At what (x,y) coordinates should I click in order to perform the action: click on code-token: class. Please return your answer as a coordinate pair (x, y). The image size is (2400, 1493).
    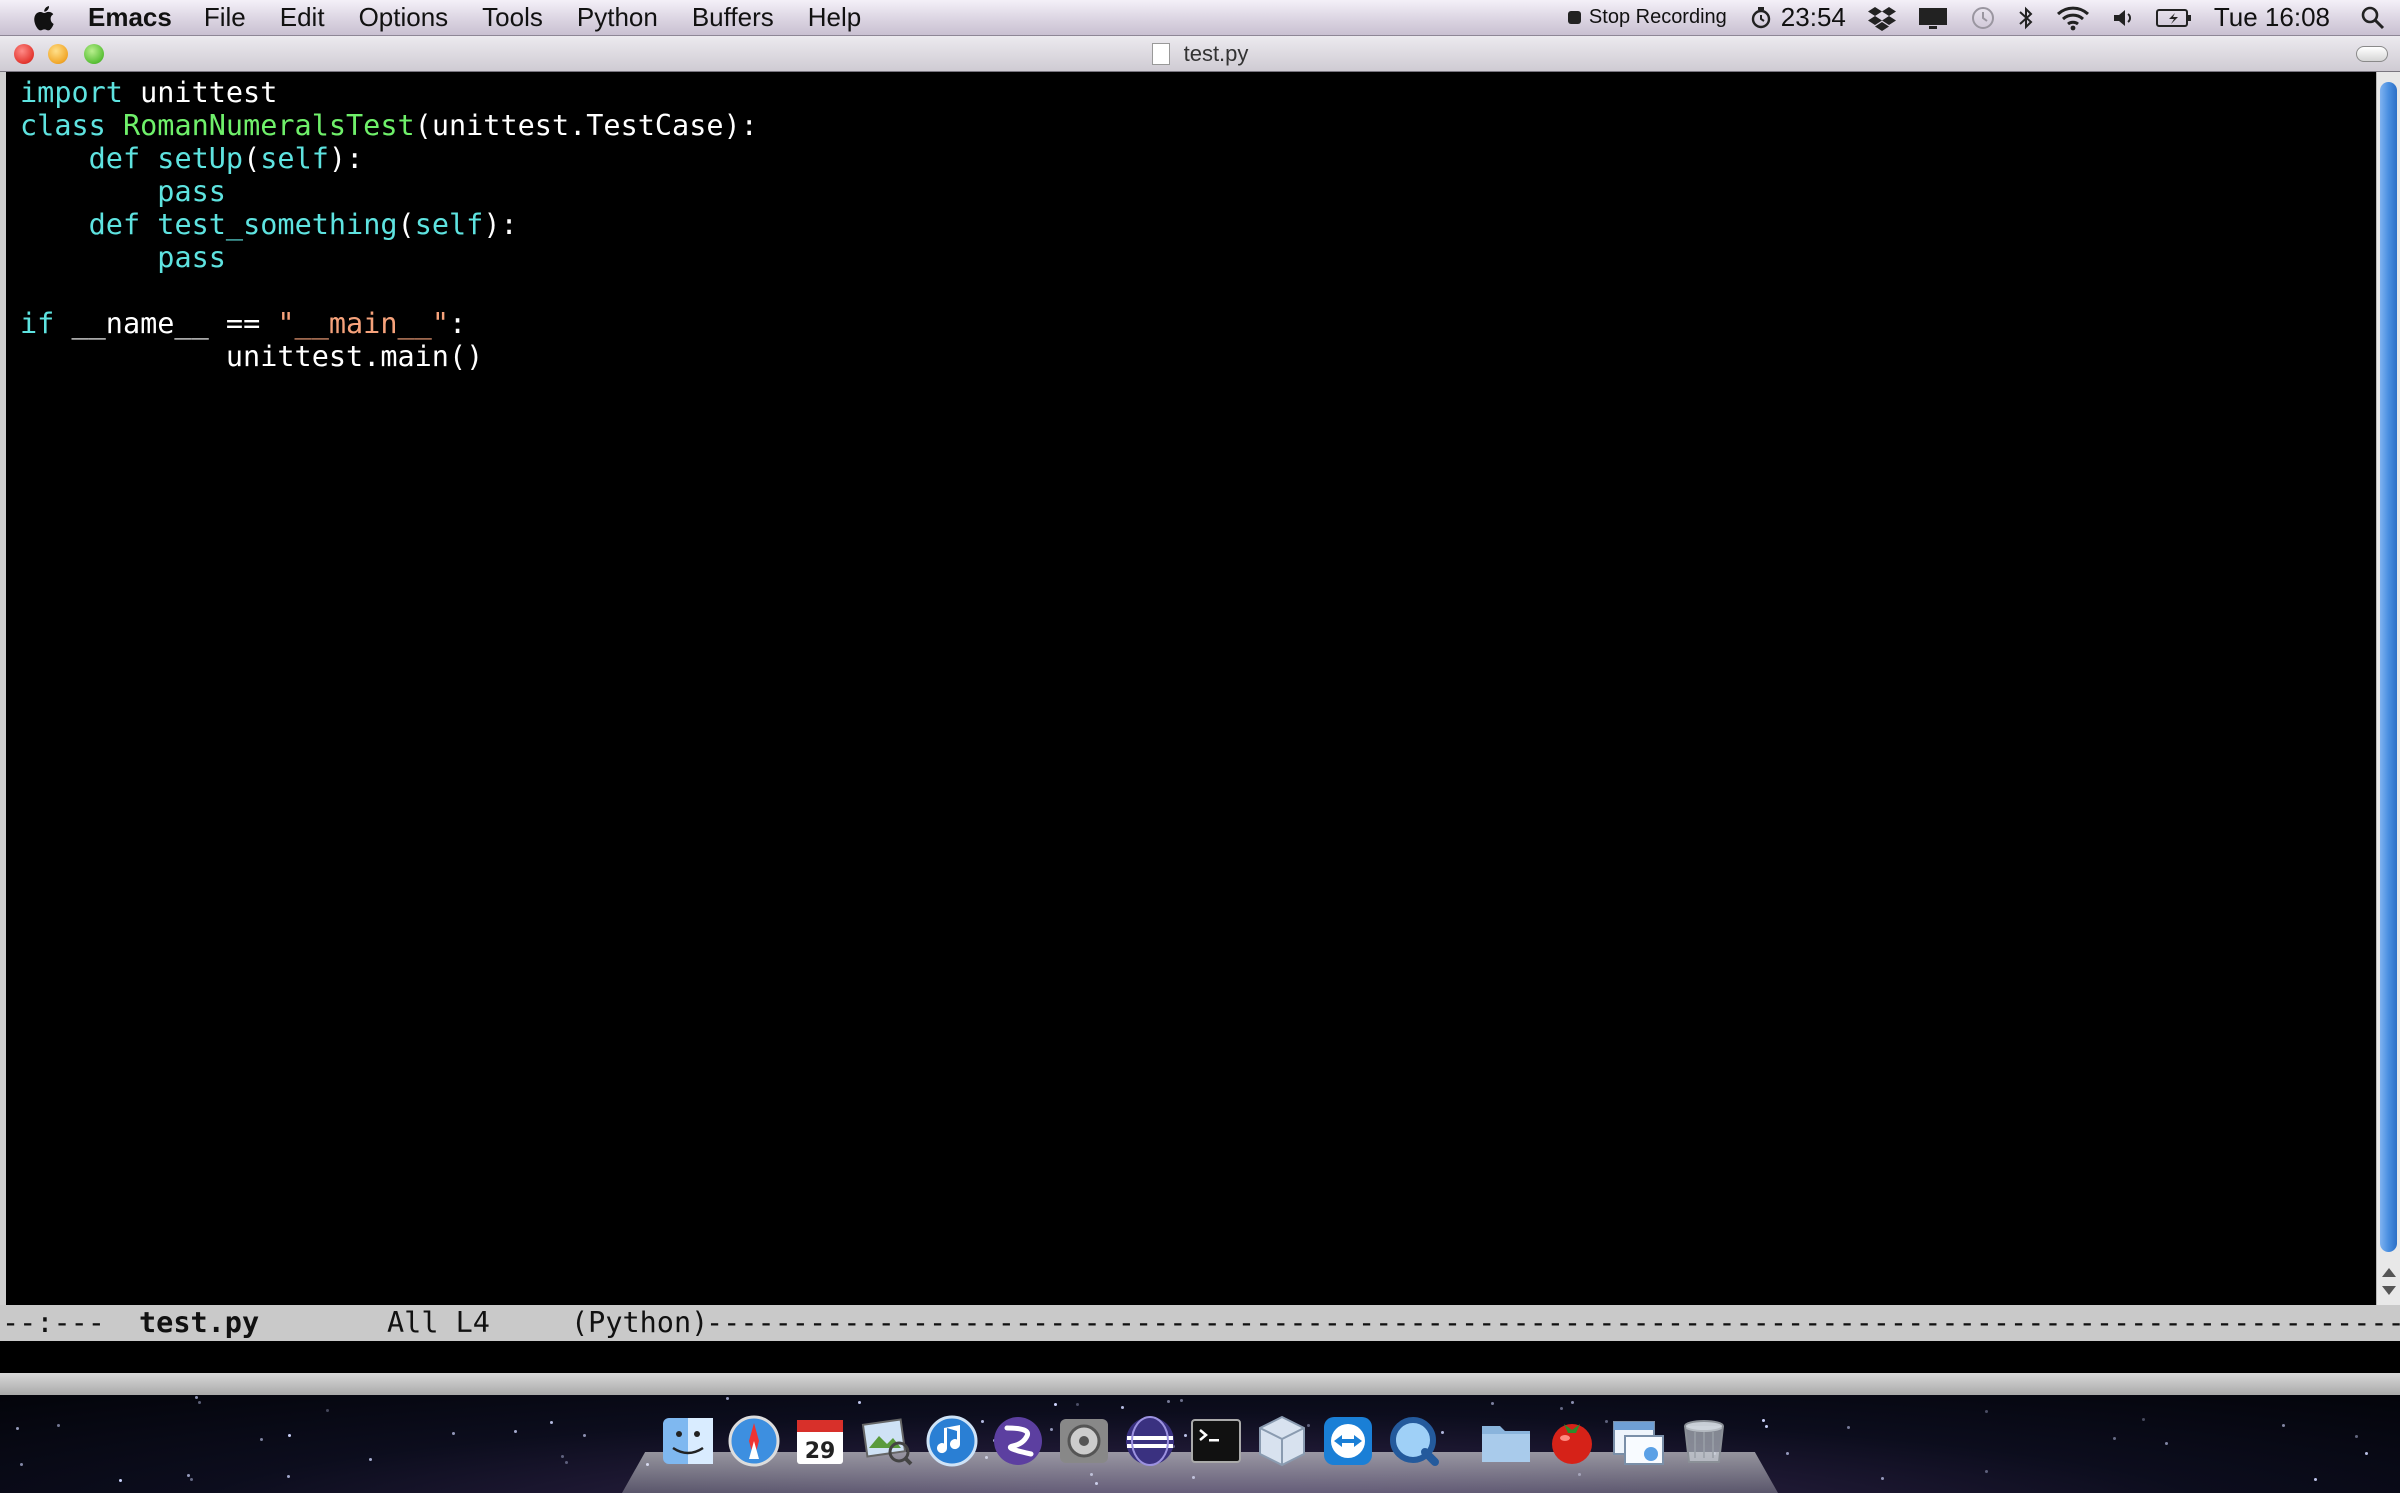
    Looking at the image, I should click on (63, 125).